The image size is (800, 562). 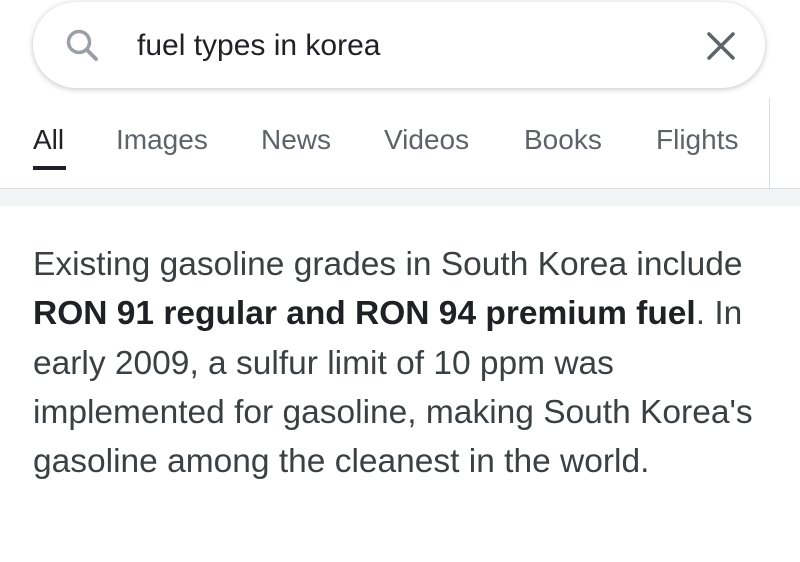 What do you see at coordinates (83, 46) in the screenshot?
I see `search-icon` at bounding box center [83, 46].